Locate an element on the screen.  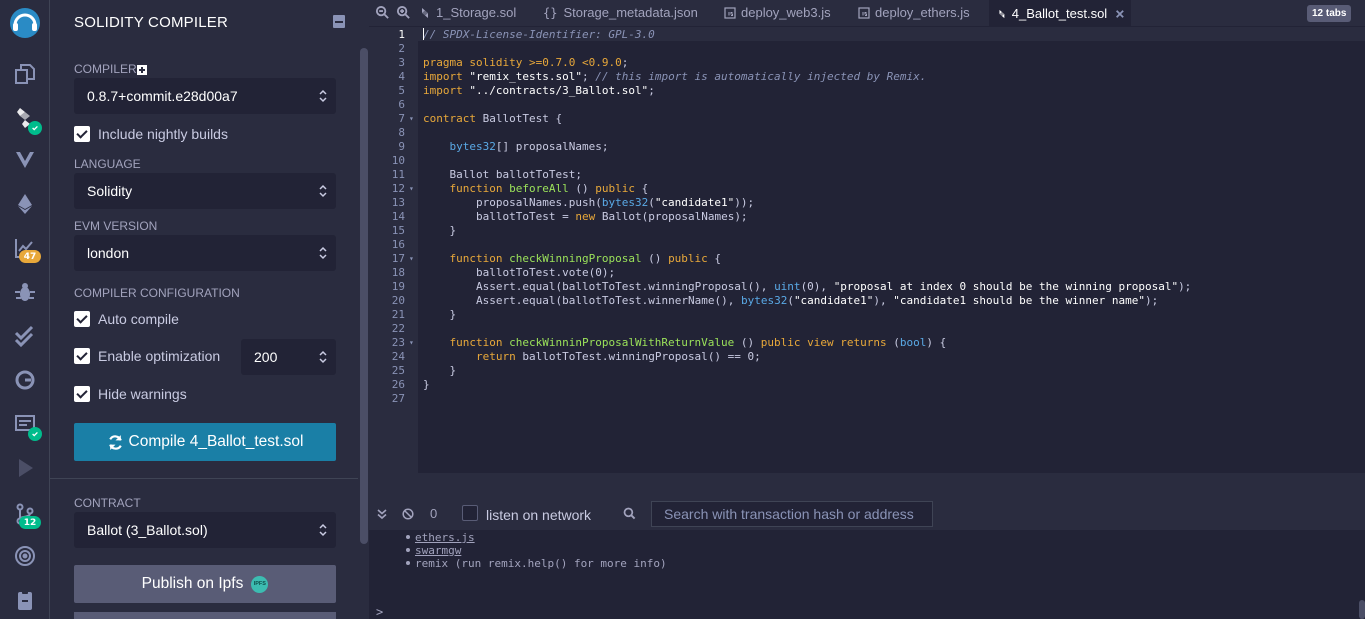
close-tab-icon is located at coordinates (1120, 14).